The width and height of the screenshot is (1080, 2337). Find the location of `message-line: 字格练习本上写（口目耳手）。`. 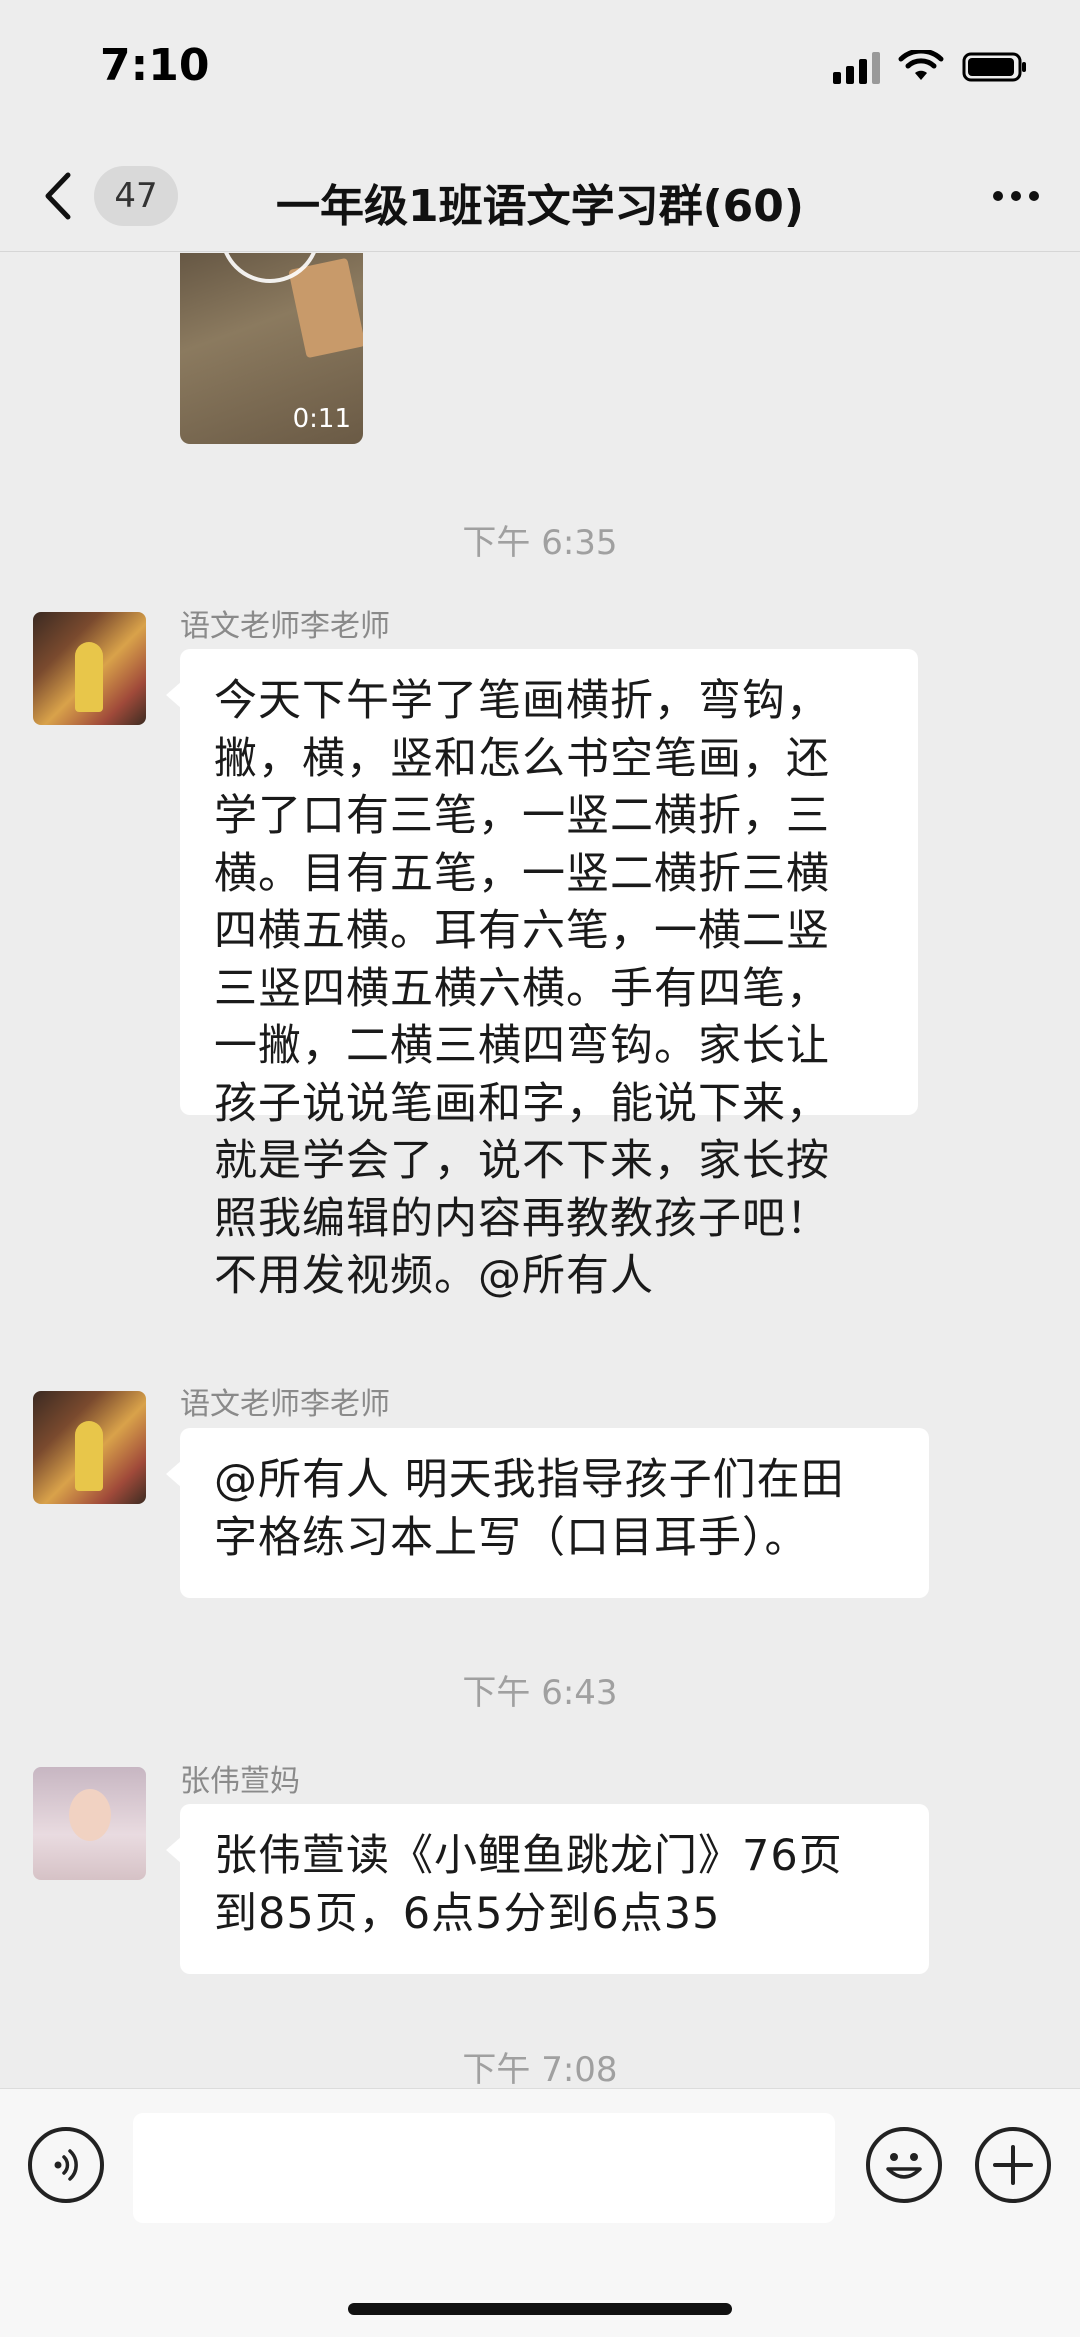

message-line: 字格练习本上写（口目耳手）。 is located at coordinates (511, 1537).